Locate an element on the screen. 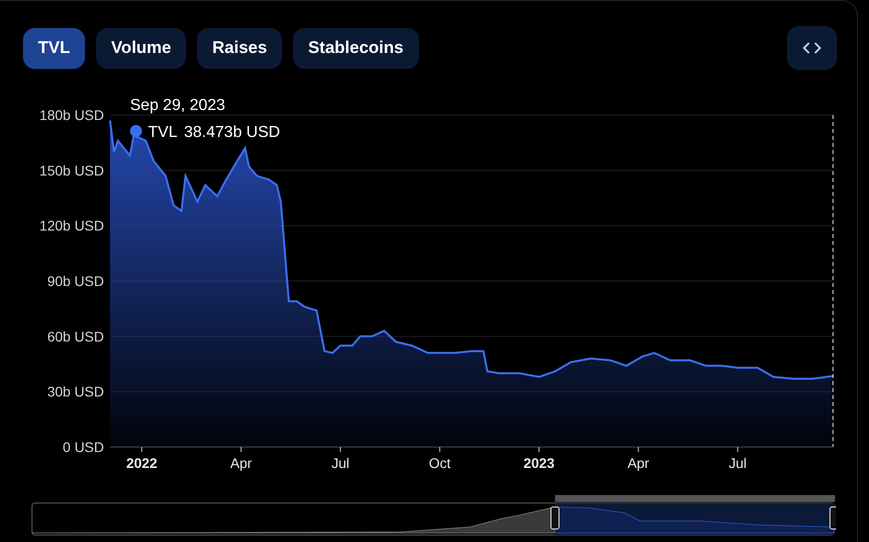 This screenshot has height=542, width=869. chart-tab: Raises is located at coordinates (239, 48).